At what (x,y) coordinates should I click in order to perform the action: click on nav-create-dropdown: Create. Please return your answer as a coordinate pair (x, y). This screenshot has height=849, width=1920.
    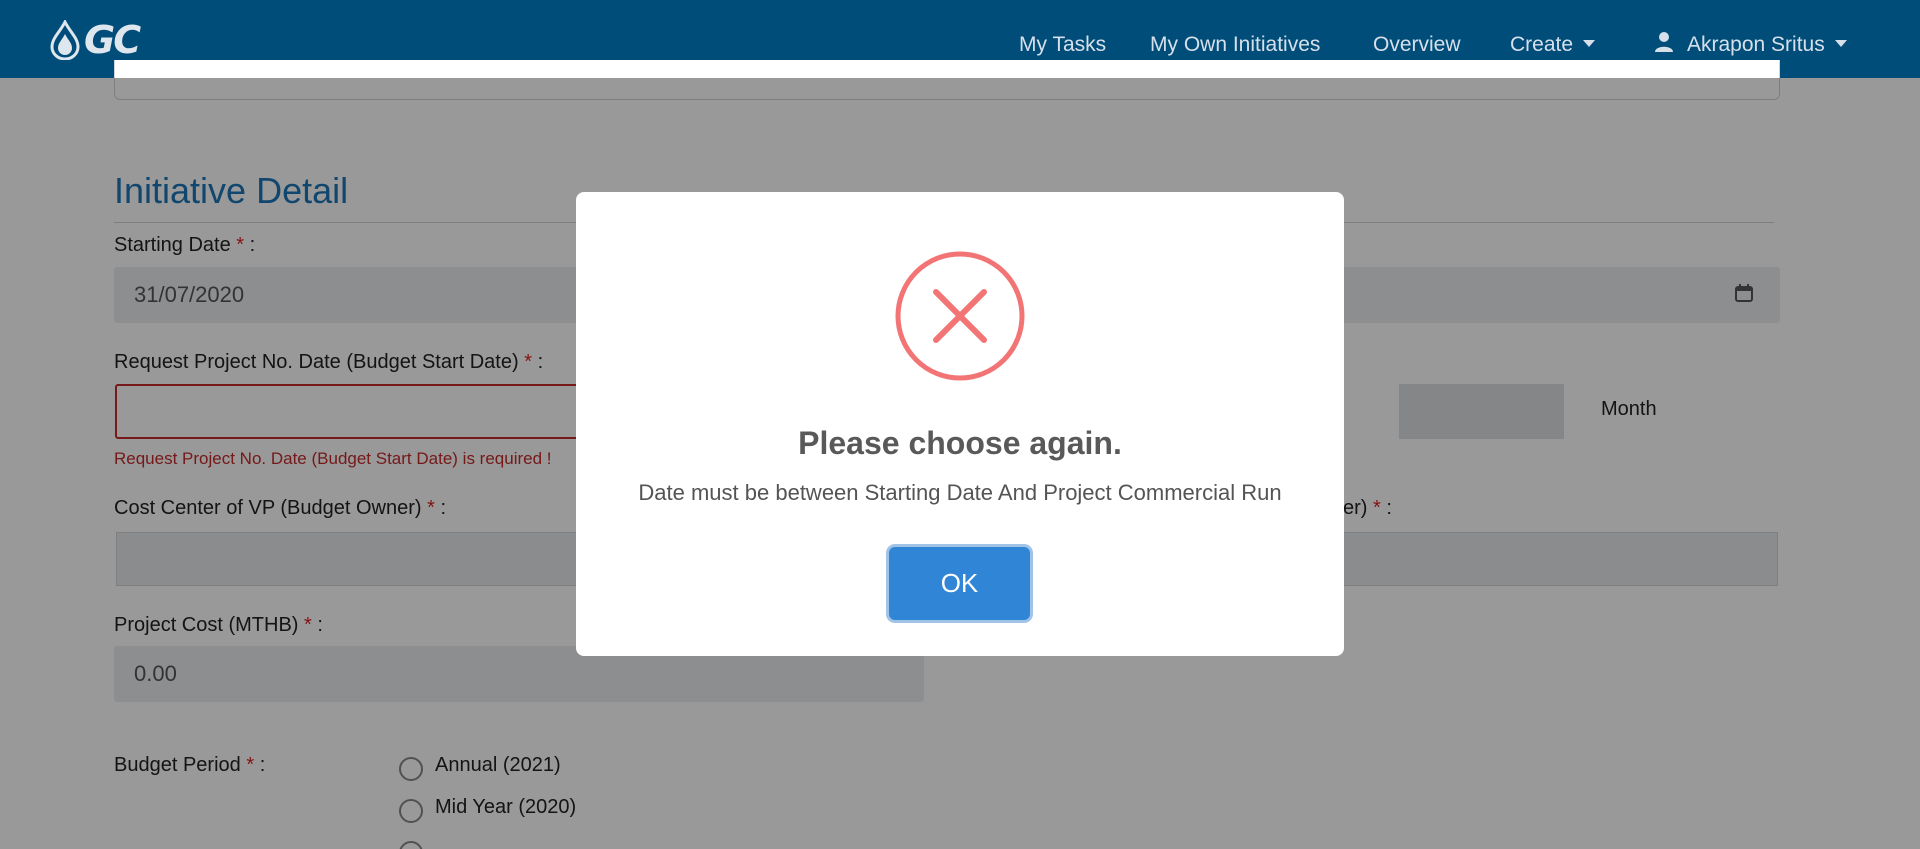
    Looking at the image, I should click on (1553, 45).